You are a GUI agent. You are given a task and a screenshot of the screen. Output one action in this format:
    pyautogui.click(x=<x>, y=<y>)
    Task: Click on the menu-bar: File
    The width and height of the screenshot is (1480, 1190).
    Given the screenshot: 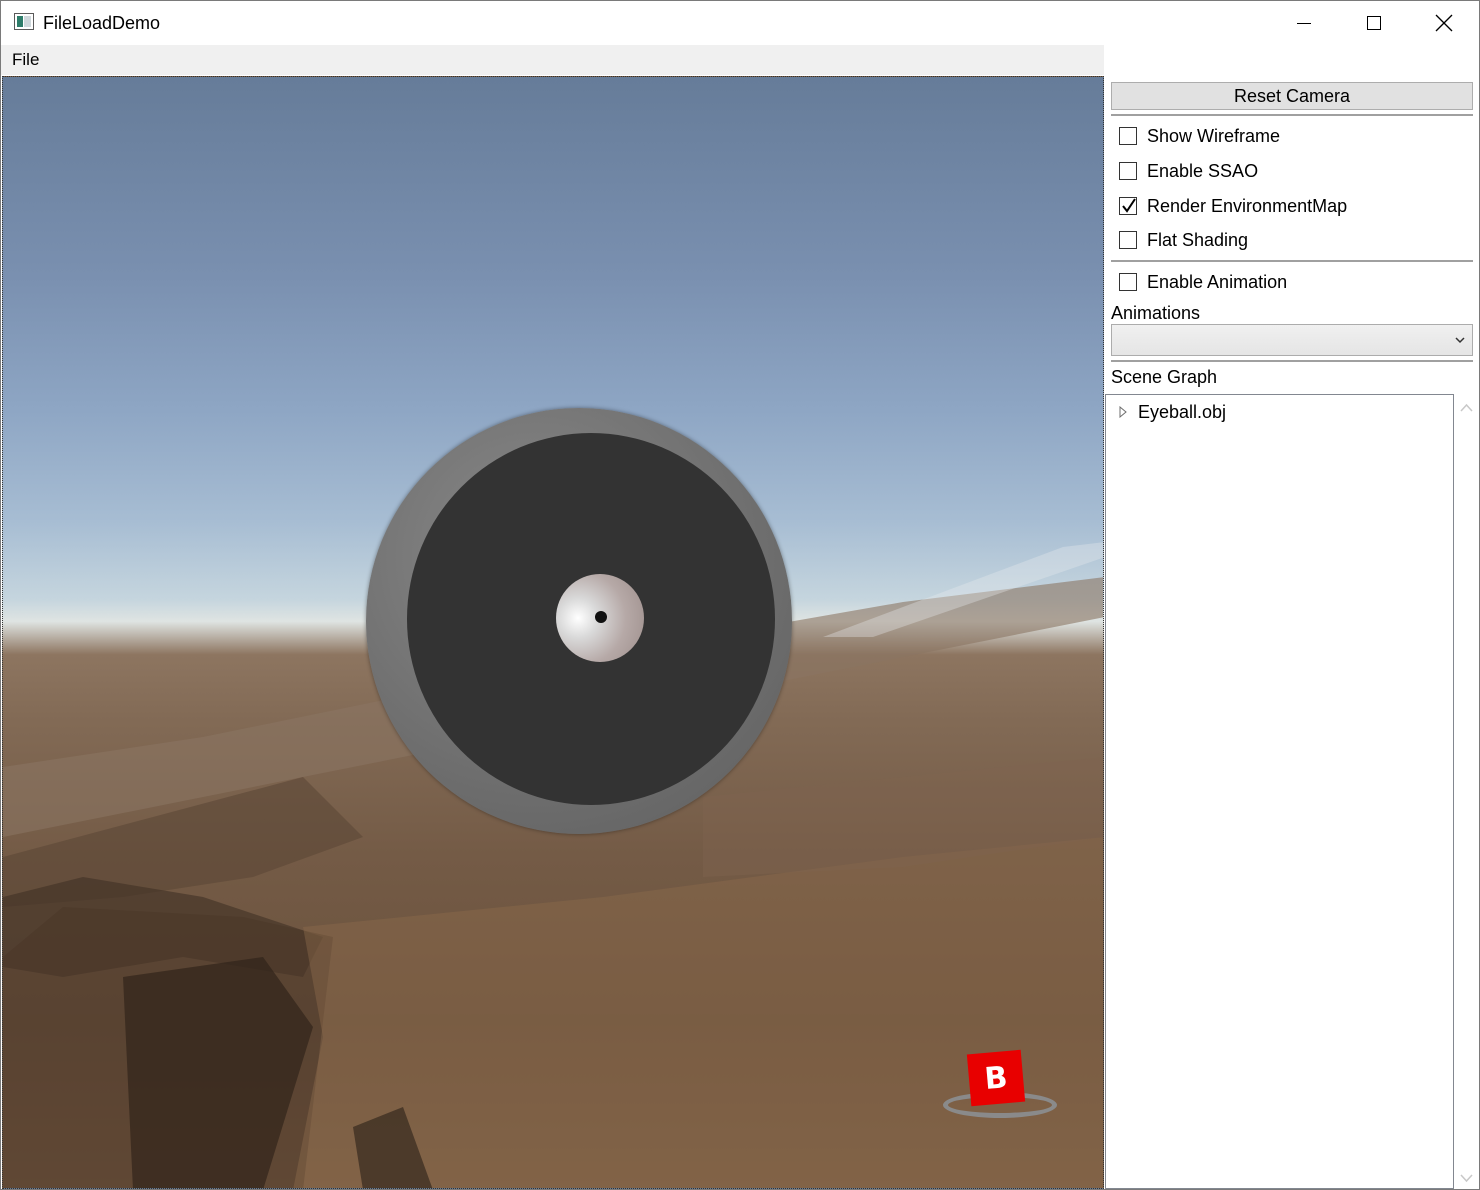 What is the action you would take?
    pyautogui.click(x=552, y=60)
    